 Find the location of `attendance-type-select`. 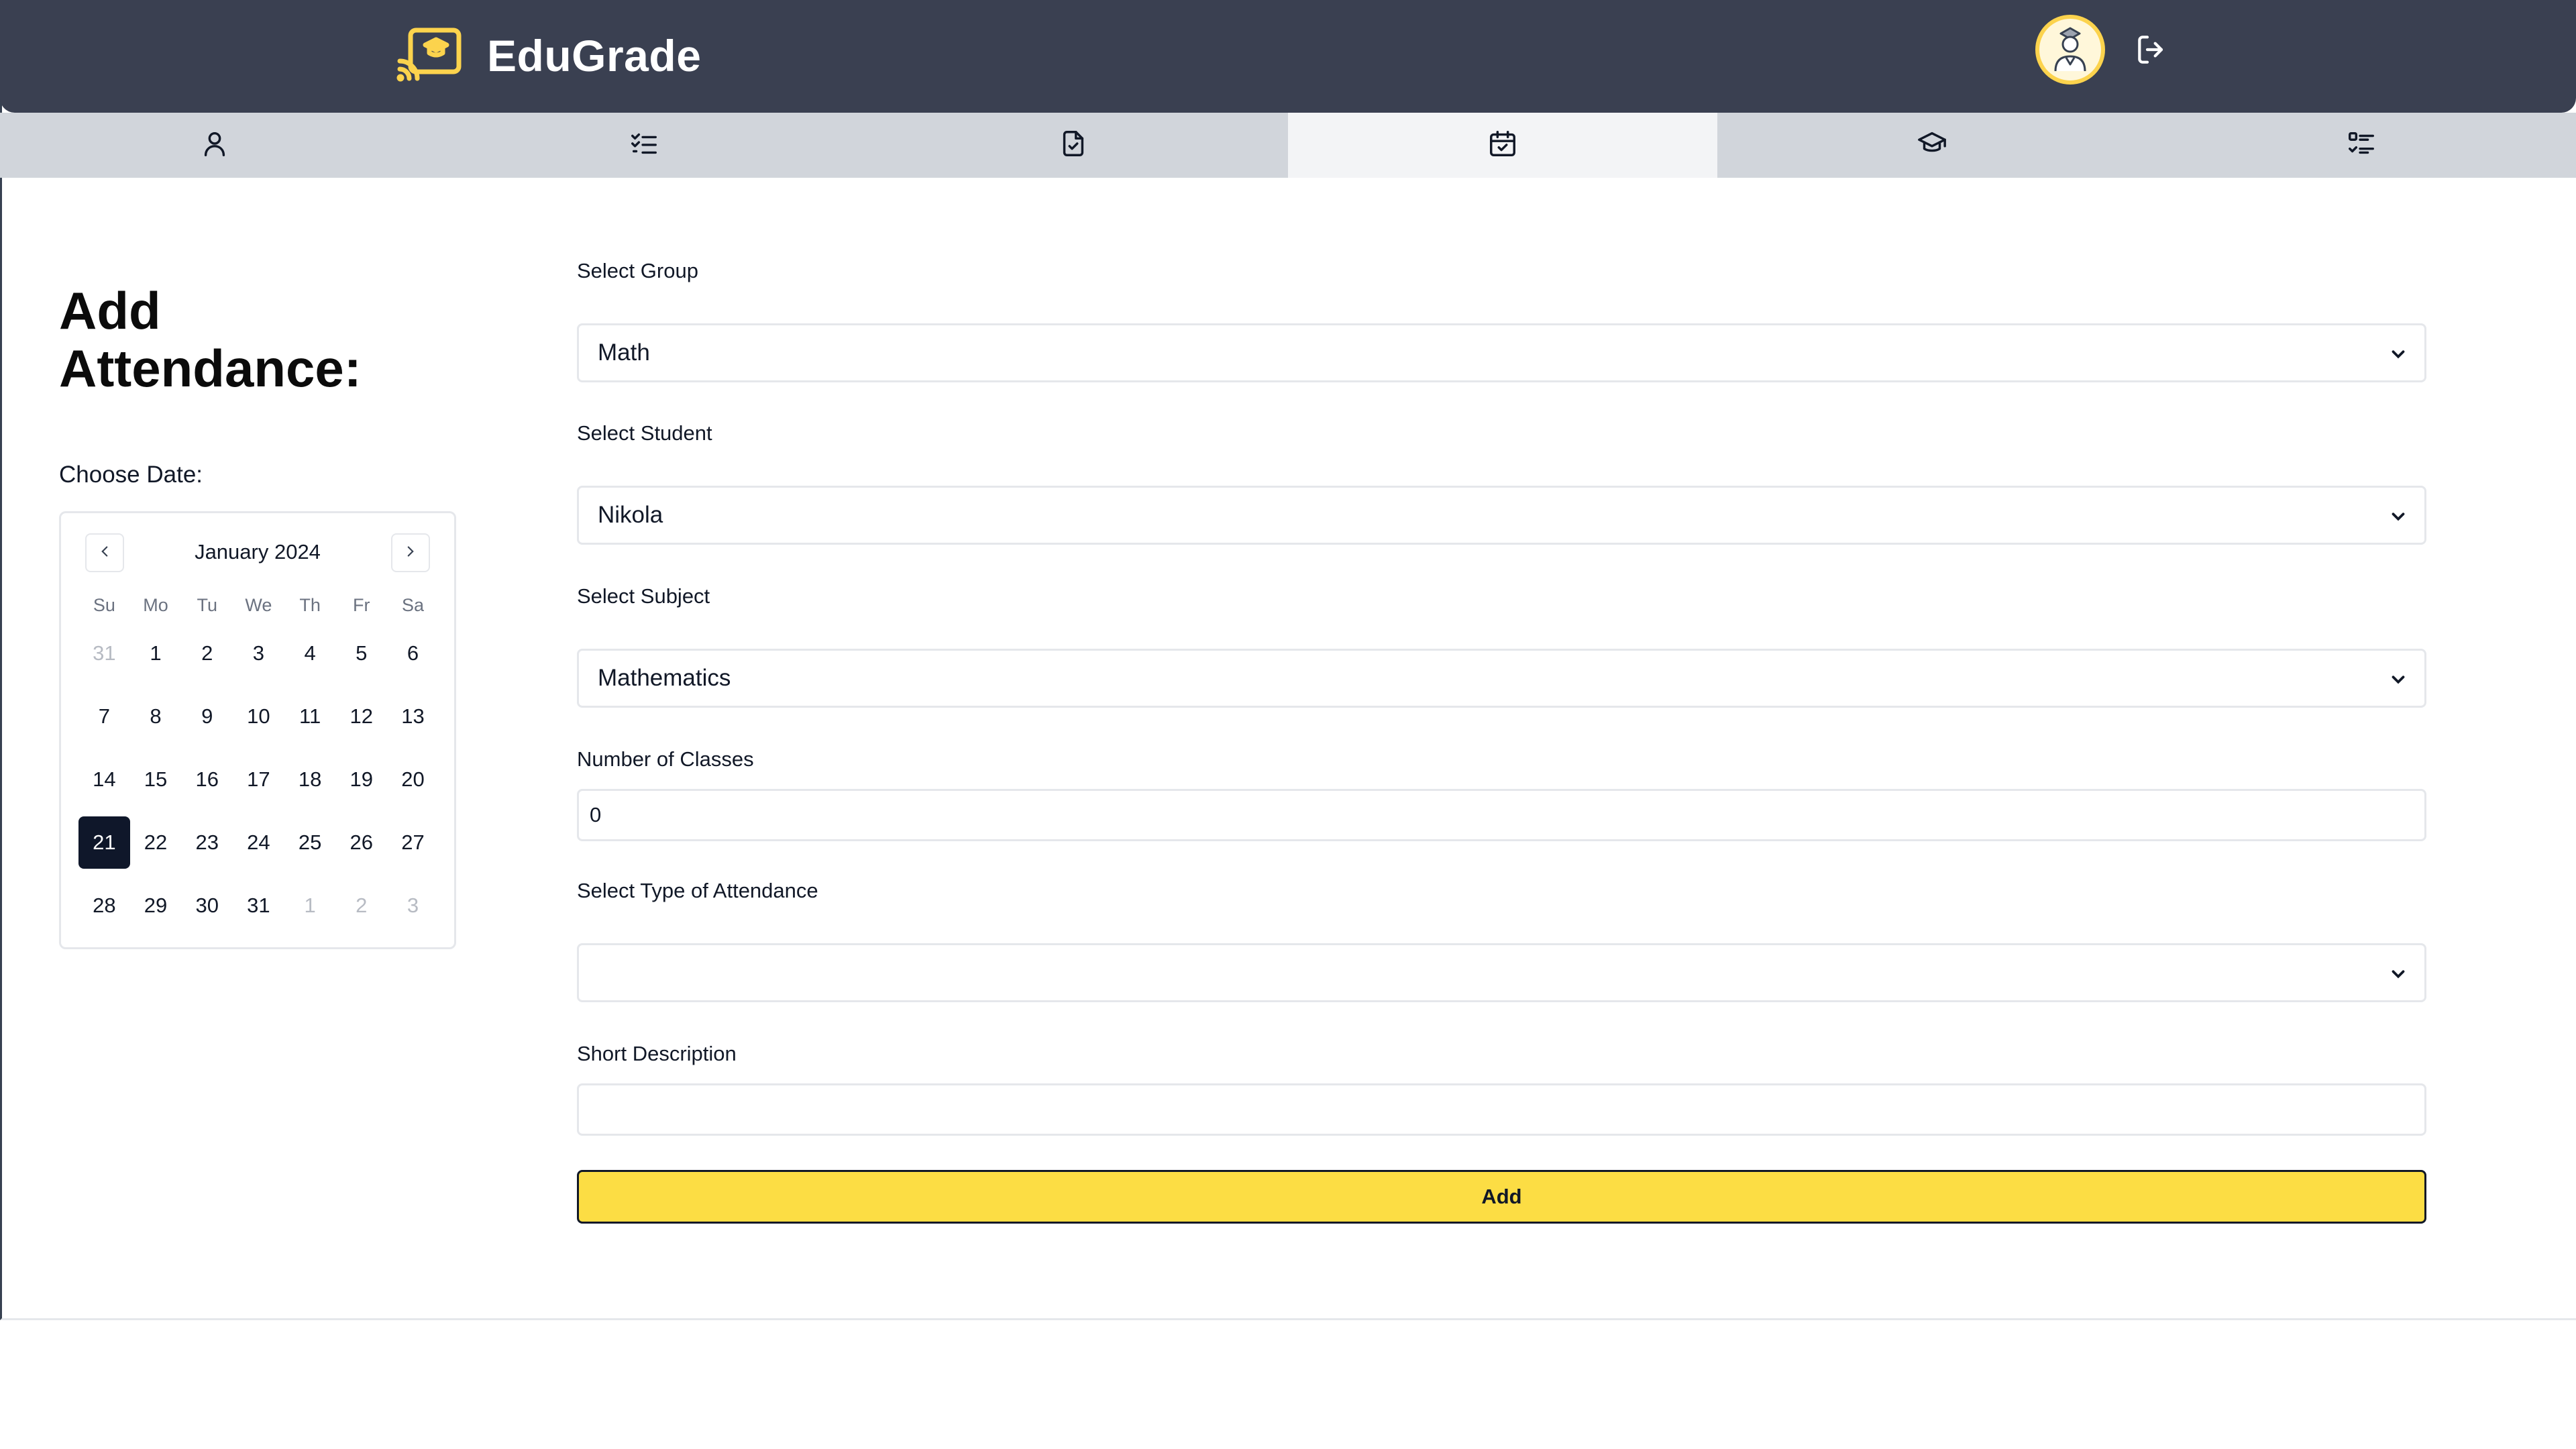

attendance-type-select is located at coordinates (1501, 972).